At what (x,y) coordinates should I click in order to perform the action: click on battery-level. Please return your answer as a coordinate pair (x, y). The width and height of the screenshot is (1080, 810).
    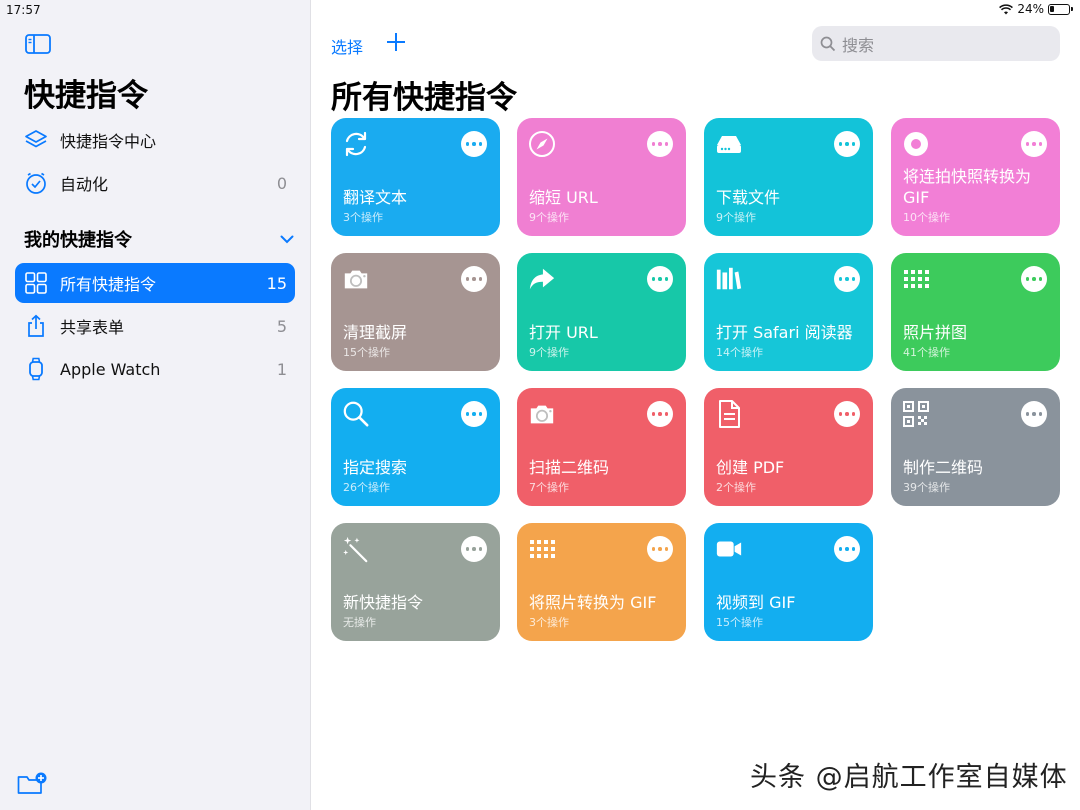
    Looking at the image, I should click on (1052, 8).